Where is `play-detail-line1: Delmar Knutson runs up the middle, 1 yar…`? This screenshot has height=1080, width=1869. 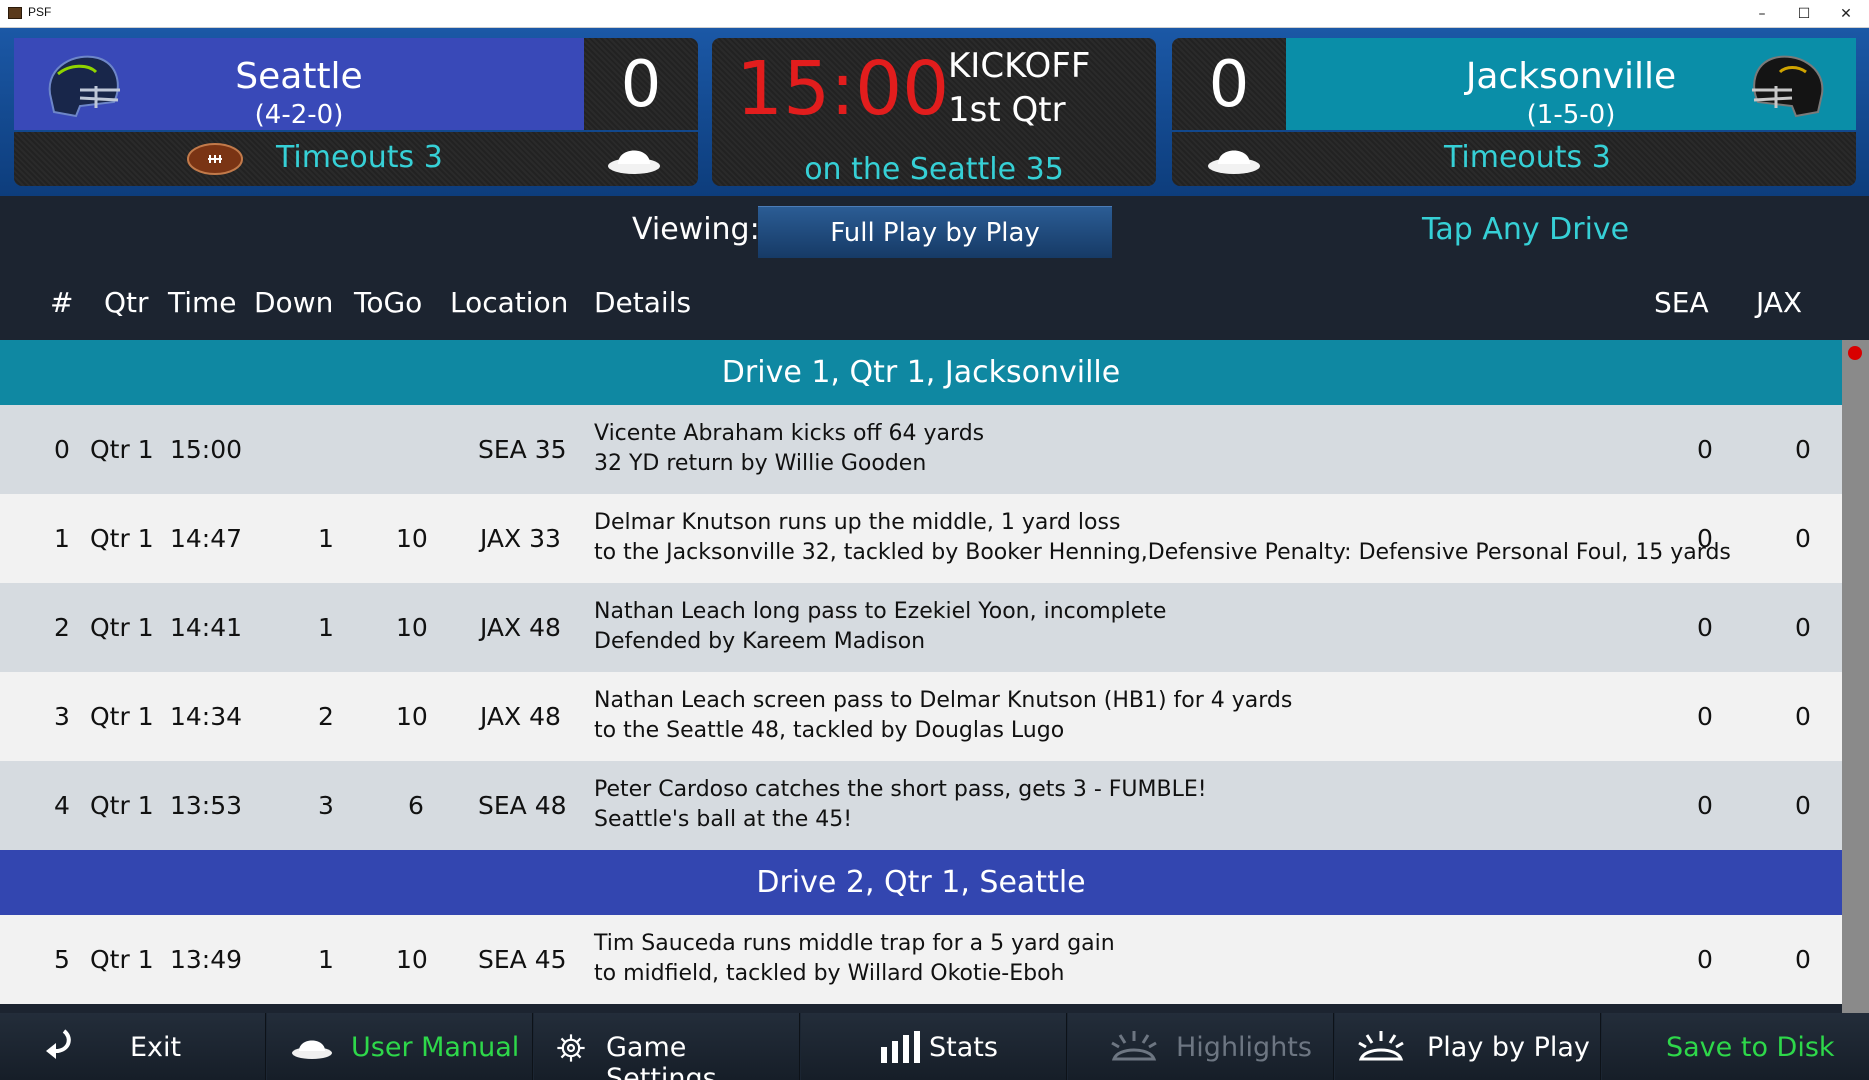 play-detail-line1: Delmar Knutson runs up the middle, 1 yar… is located at coordinates (857, 522).